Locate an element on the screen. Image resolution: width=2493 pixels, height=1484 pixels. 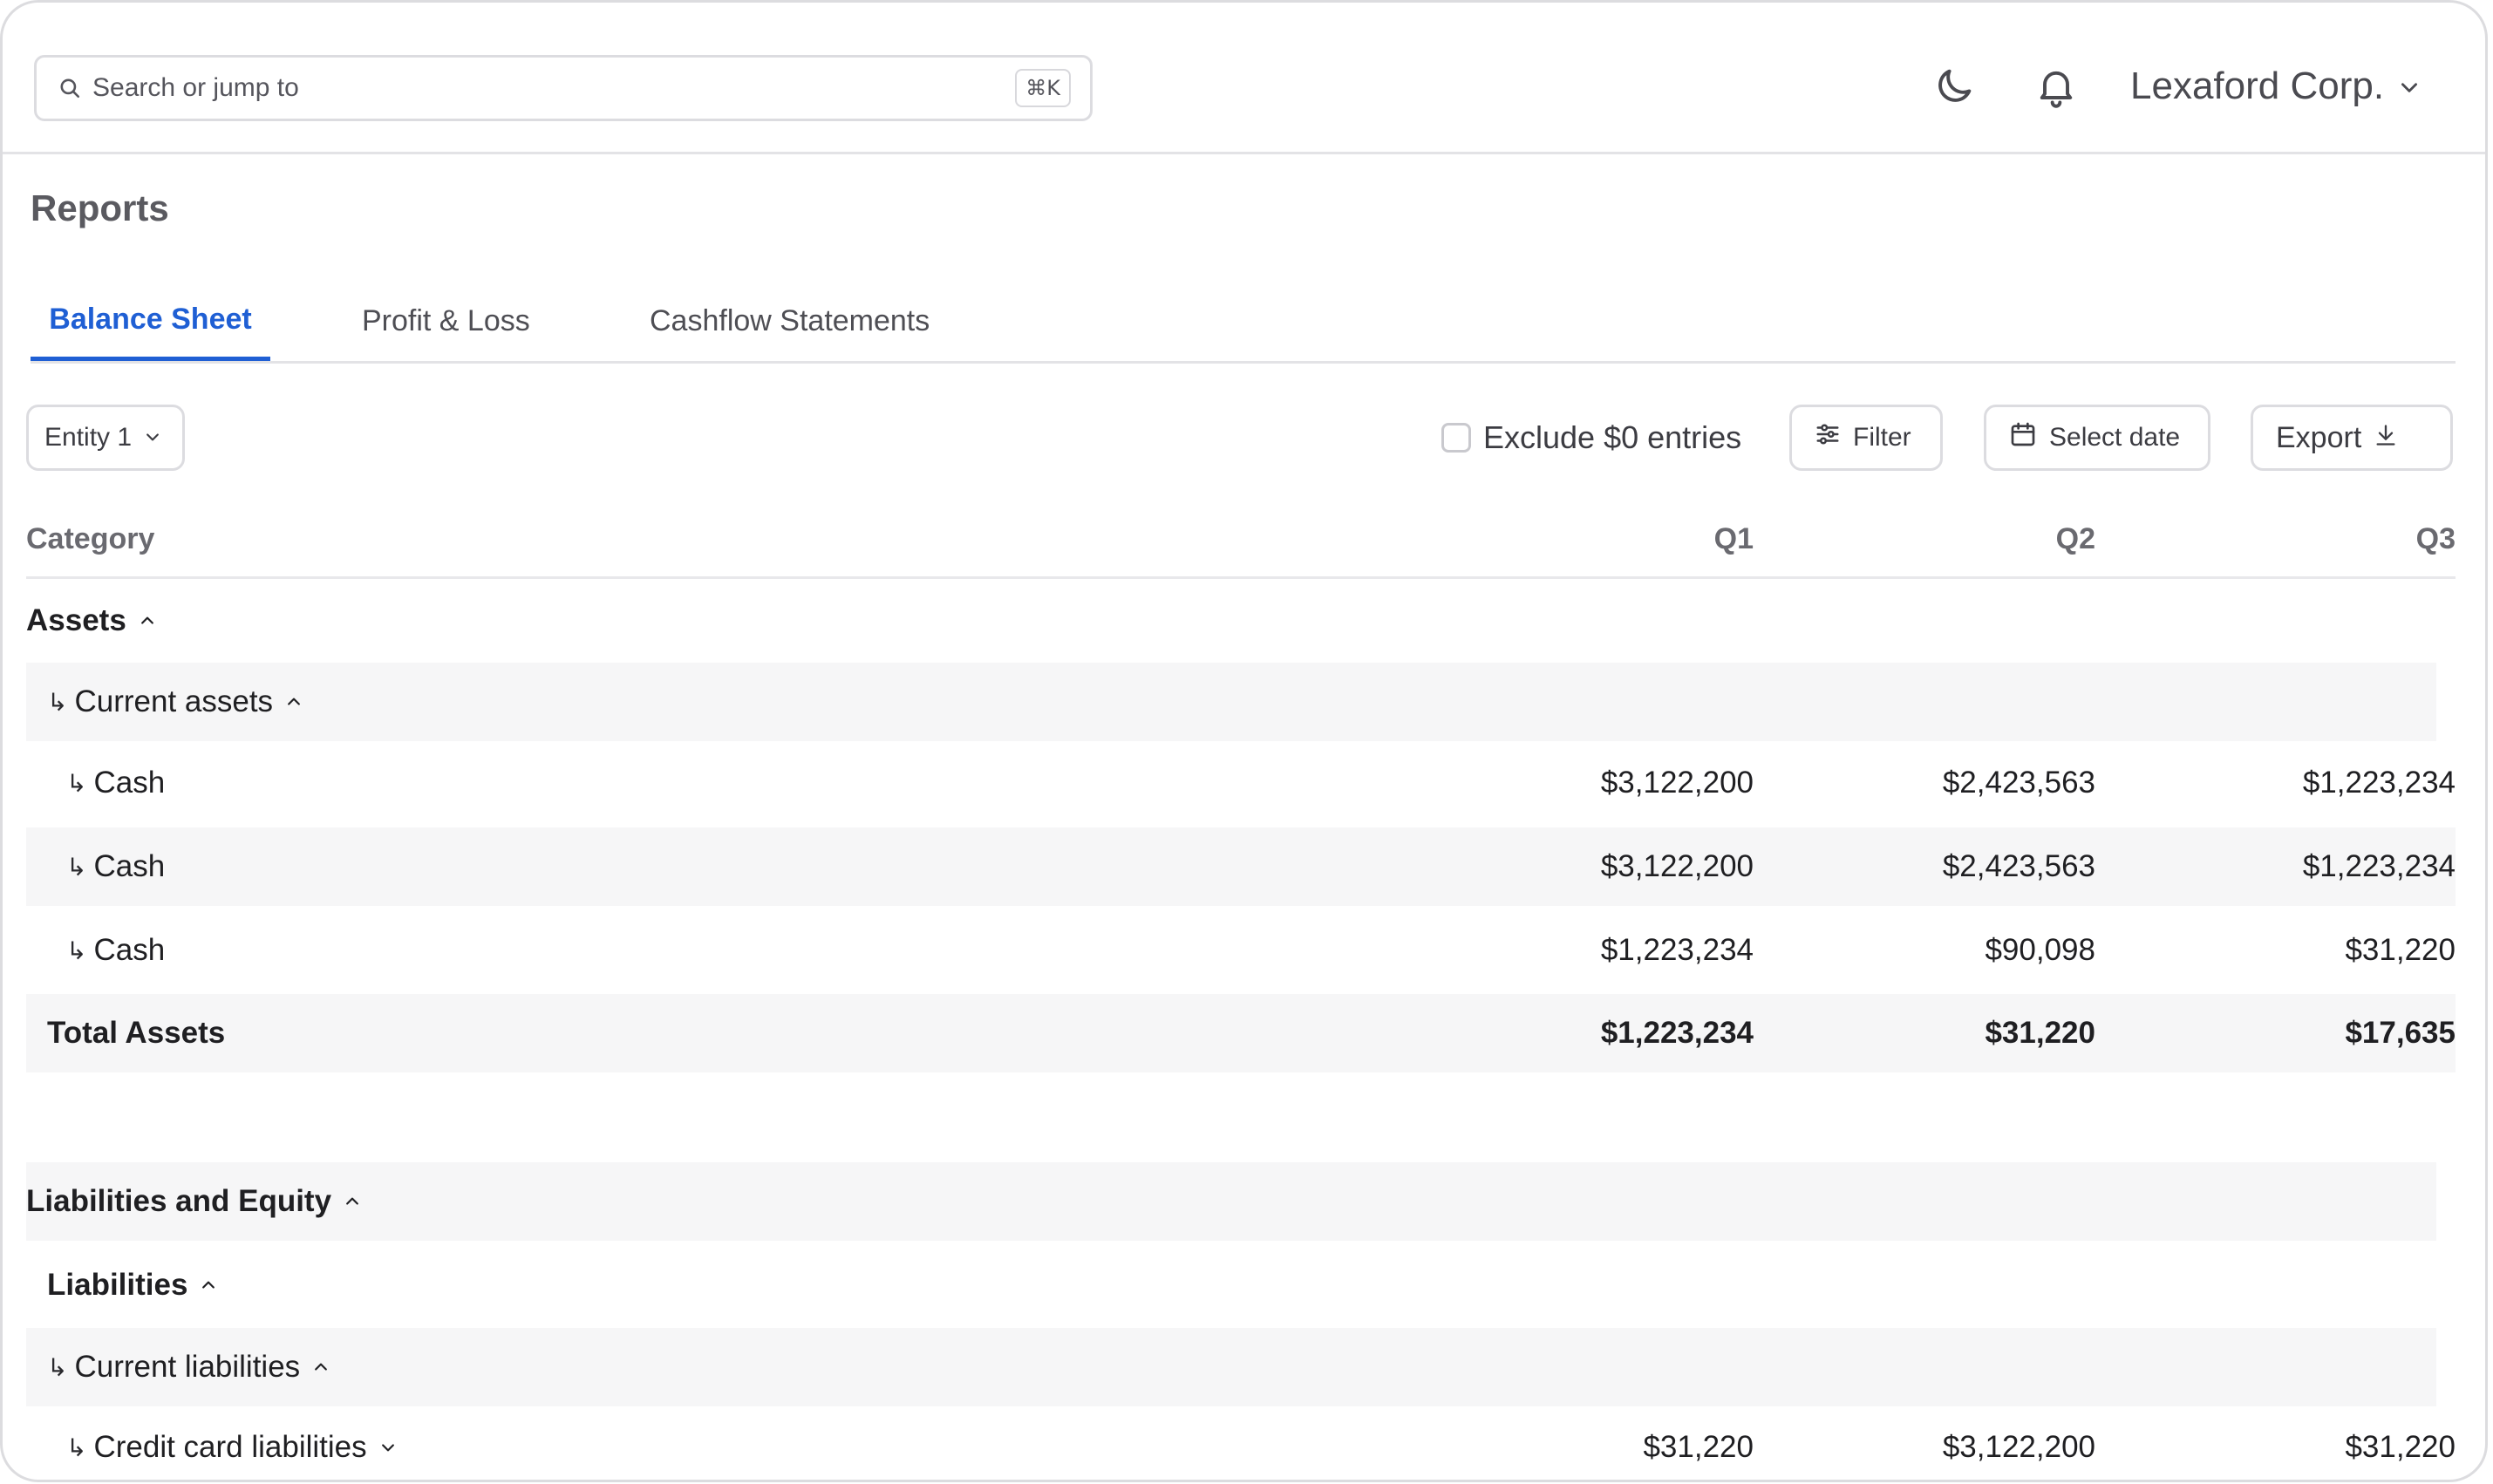
bell-icon is located at coordinates (2056, 86).